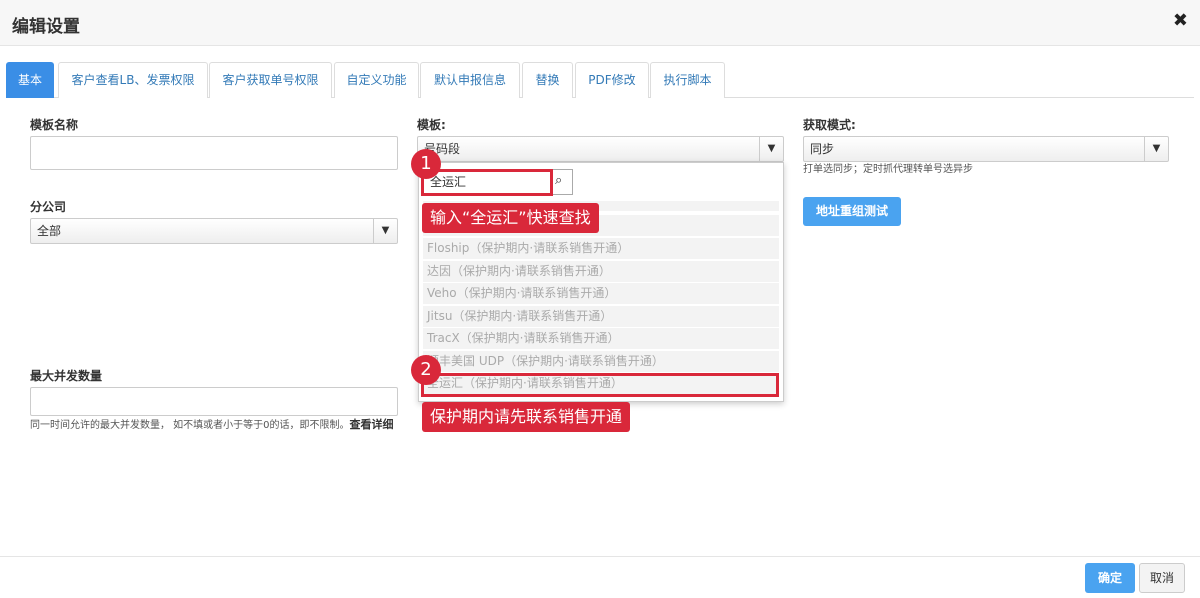  Describe the element at coordinates (49, 231) in the screenshot. I see `branch-value: 全部` at that location.